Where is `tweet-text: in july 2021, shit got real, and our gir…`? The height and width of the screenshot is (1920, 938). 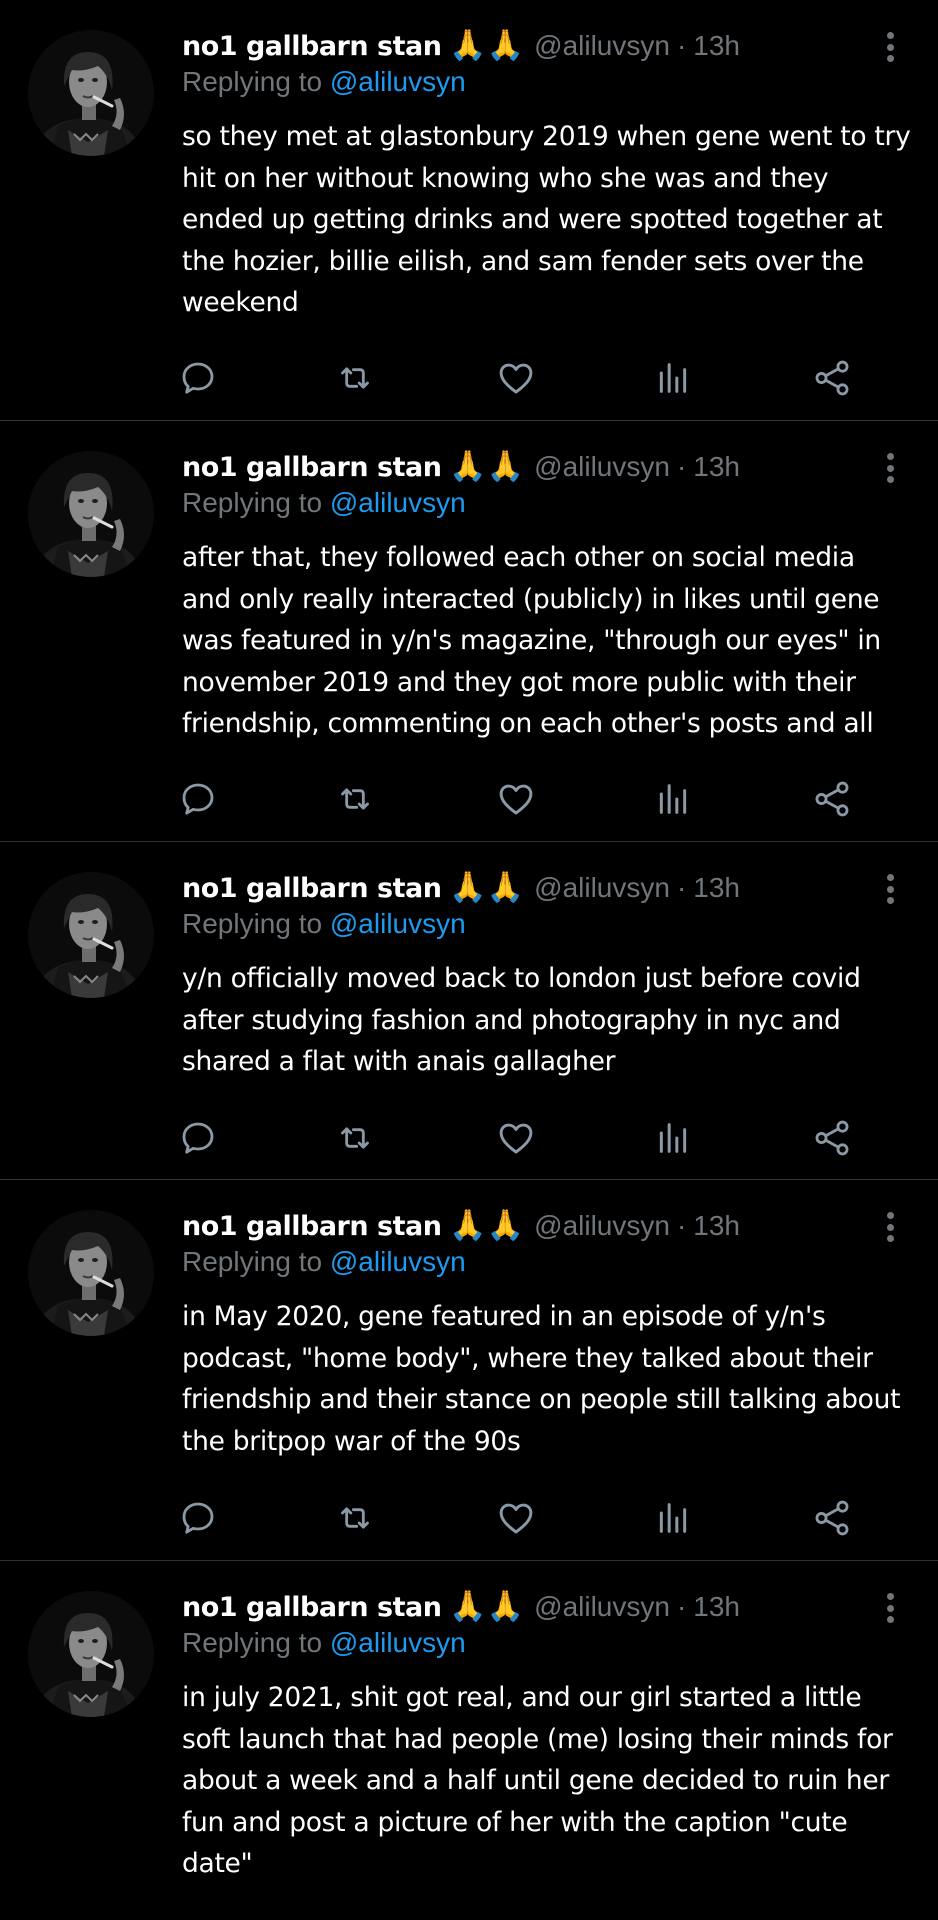
tweet-text: in july 2021, shit got real, and our gir… is located at coordinates (537, 1780).